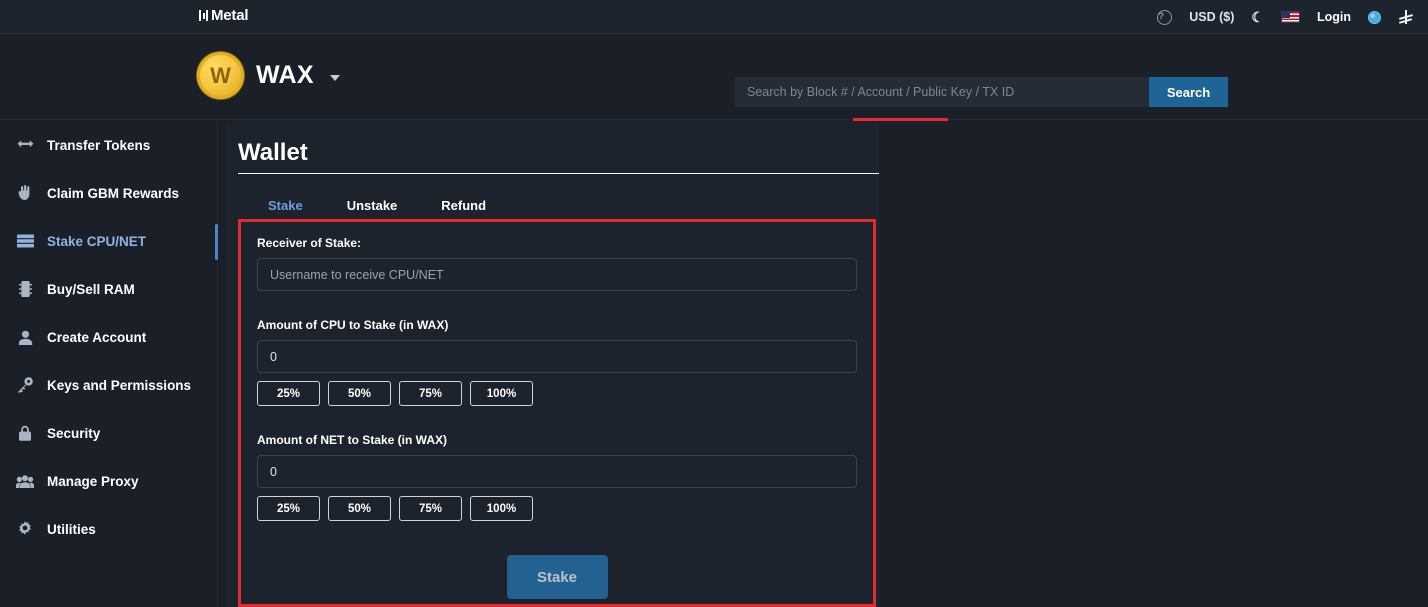 This screenshot has height=607, width=1428. I want to click on net-percent-75: 75%, so click(430, 508).